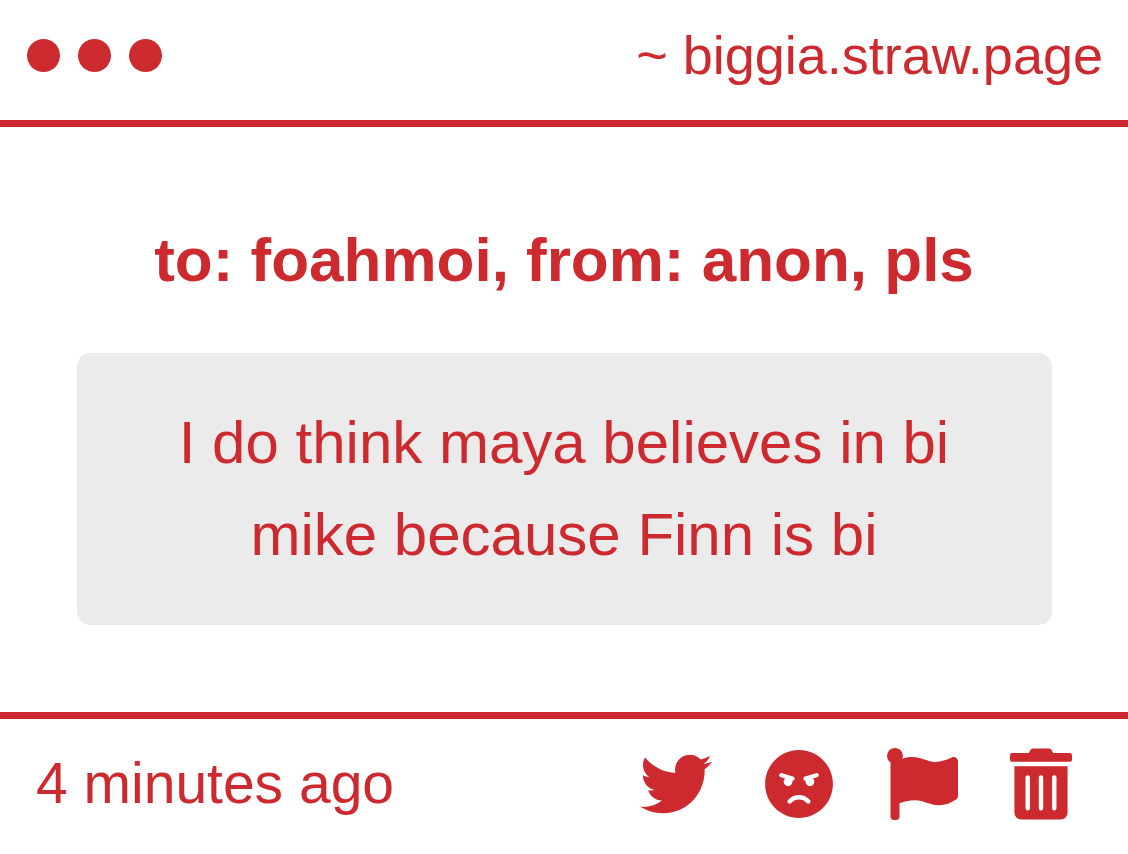 The image size is (1128, 854). Describe the element at coordinates (922, 783) in the screenshot. I see `flag-icon` at that location.